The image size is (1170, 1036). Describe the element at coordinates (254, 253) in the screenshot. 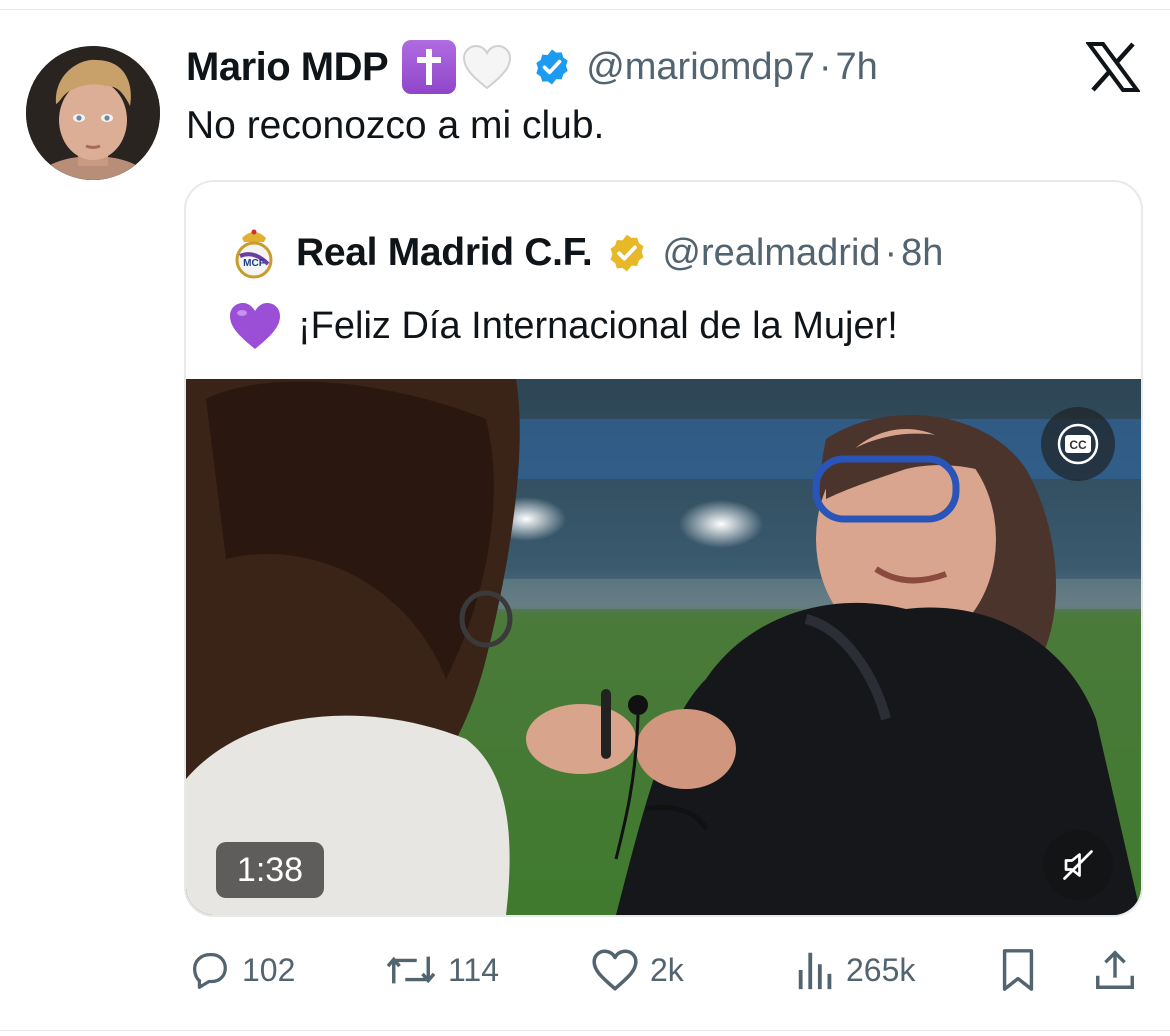

I see `real-madrid-crest-icon: MCF` at that location.